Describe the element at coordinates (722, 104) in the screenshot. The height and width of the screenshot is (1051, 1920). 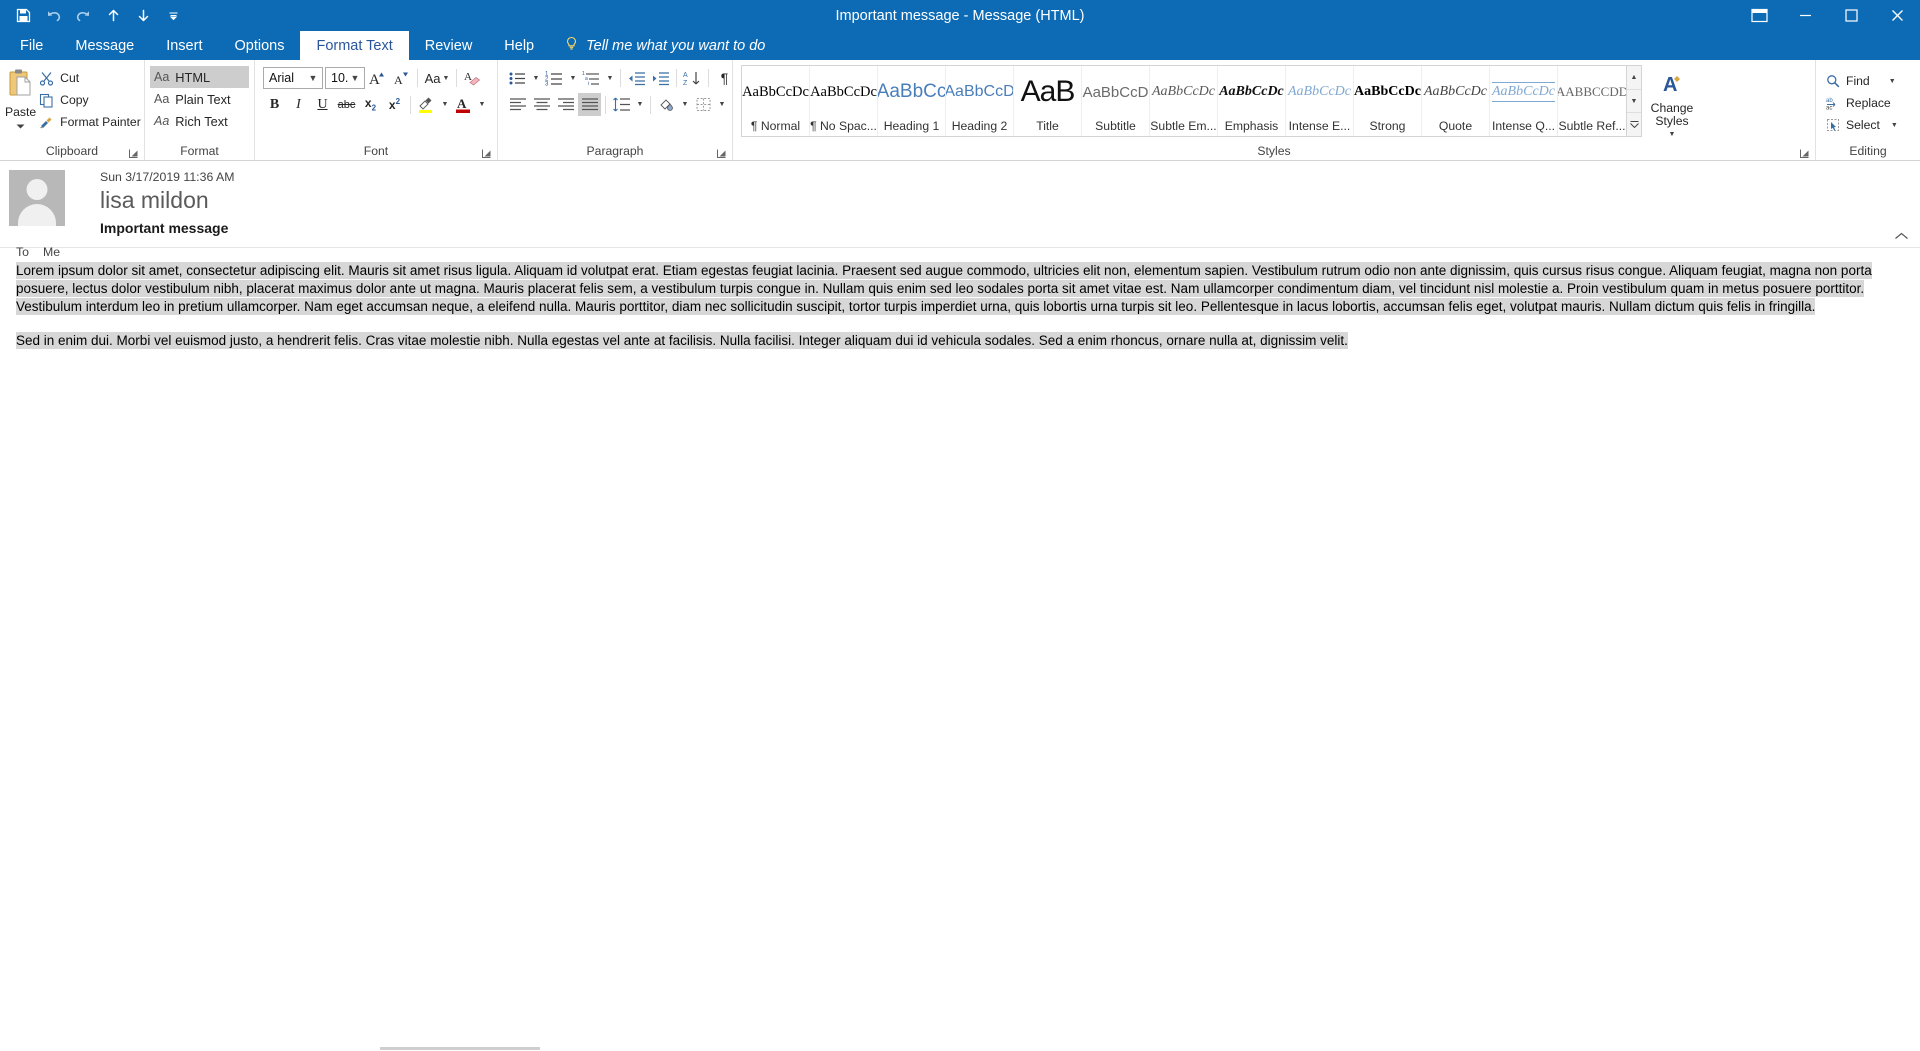
I see `borders-dropdown: ▼` at that location.